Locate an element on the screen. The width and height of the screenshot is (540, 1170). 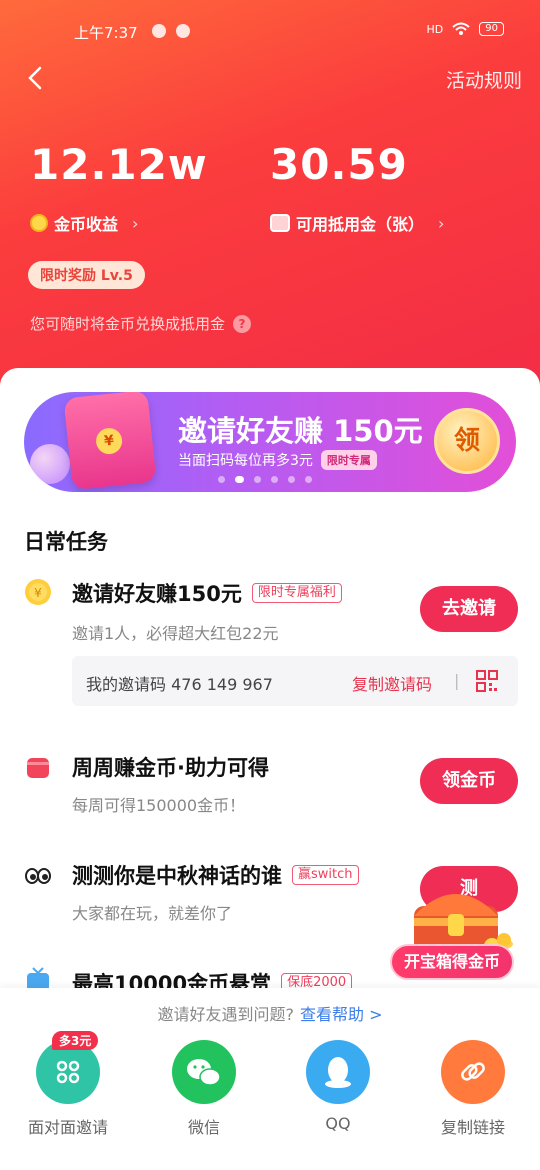
eyes-icon is located at coordinates (38, 876).